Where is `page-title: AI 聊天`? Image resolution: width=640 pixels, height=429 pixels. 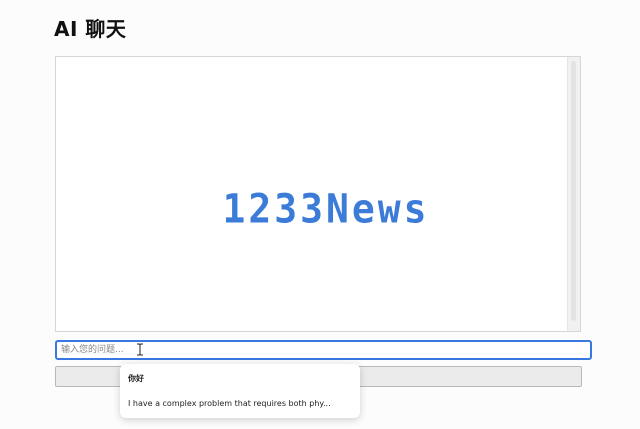 page-title: AI 聊天 is located at coordinates (90, 29).